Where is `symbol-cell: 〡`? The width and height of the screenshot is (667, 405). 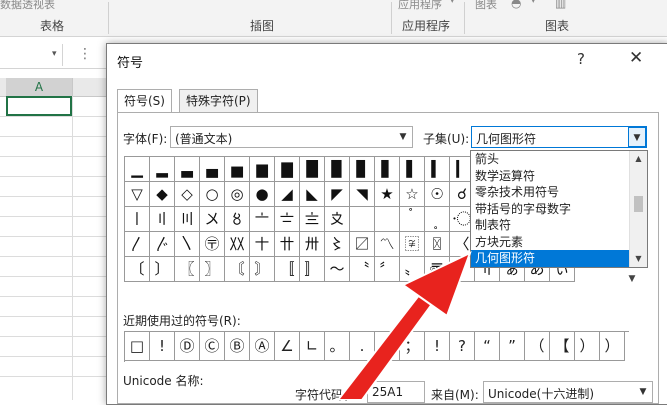 symbol-cell: 〡 is located at coordinates (137, 219).